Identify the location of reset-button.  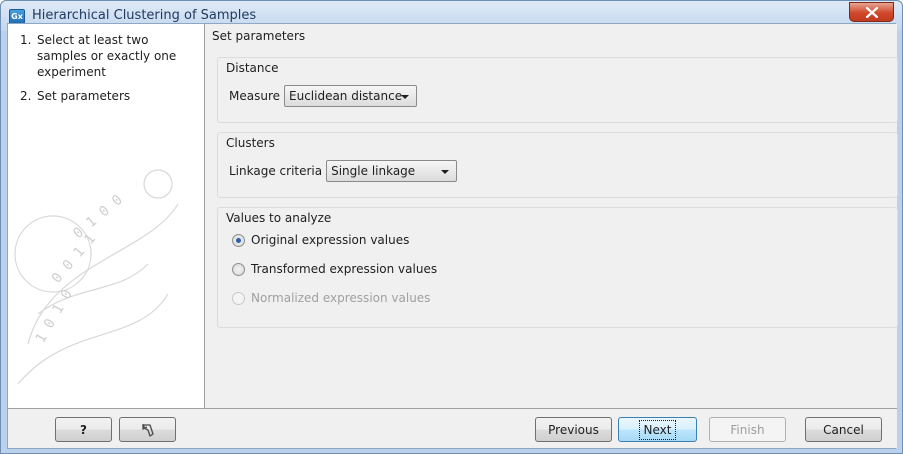
(147, 429).